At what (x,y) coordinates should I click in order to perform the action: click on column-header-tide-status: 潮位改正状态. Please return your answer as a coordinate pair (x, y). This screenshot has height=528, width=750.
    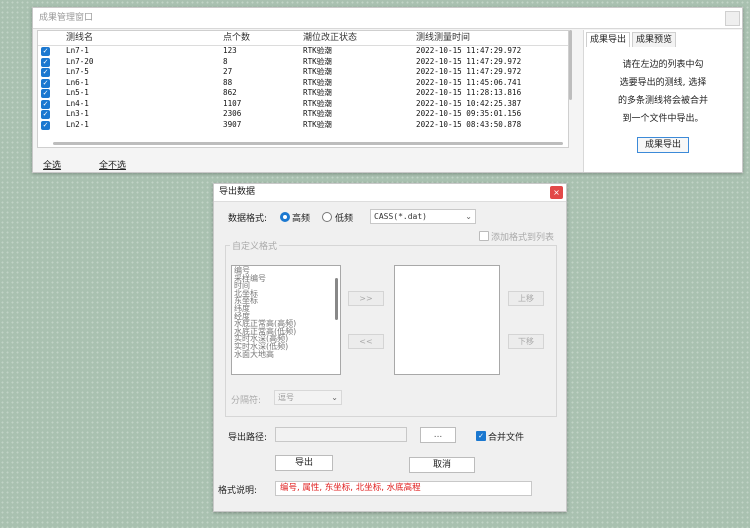
    Looking at the image, I should click on (330, 38).